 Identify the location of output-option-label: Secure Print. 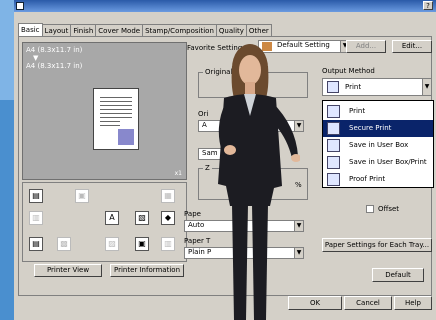
(370, 128).